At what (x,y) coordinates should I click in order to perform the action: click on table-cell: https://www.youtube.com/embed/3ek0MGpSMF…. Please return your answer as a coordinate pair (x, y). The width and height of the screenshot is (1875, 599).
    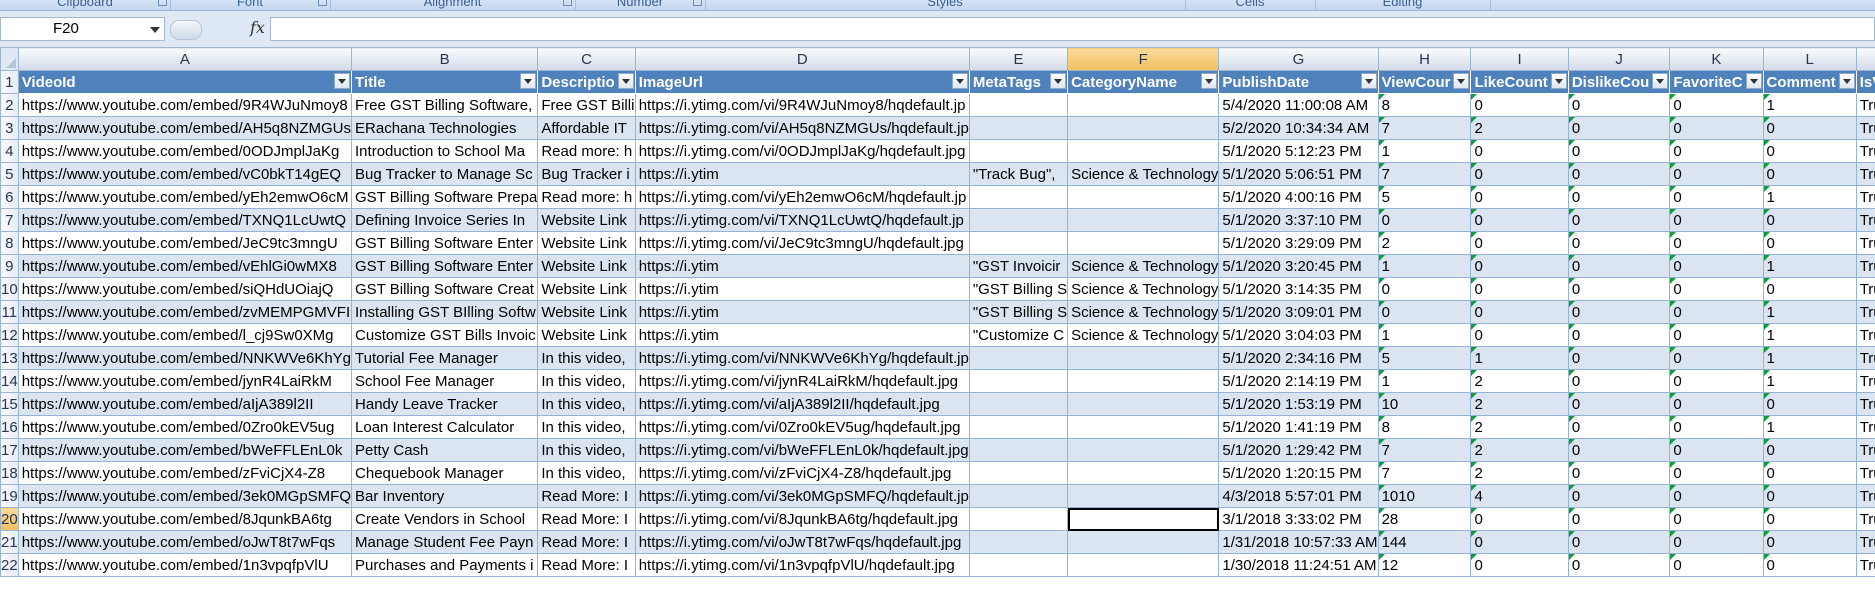
    Looking at the image, I should click on (185, 496).